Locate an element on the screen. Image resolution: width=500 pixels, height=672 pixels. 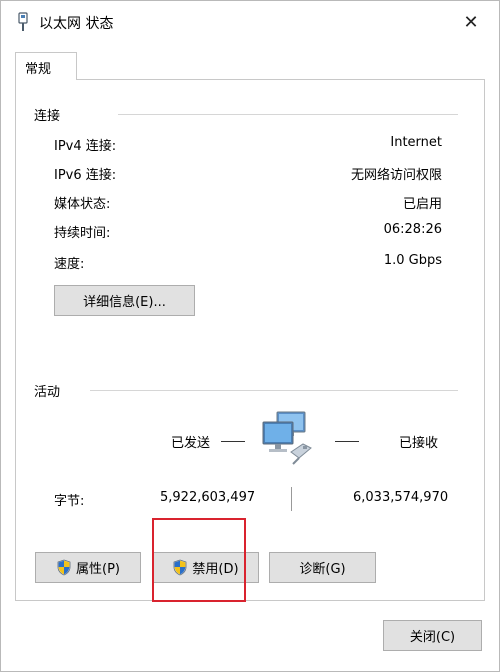
diagnose-button-label: 诊断(G) is located at coordinates (322, 569).